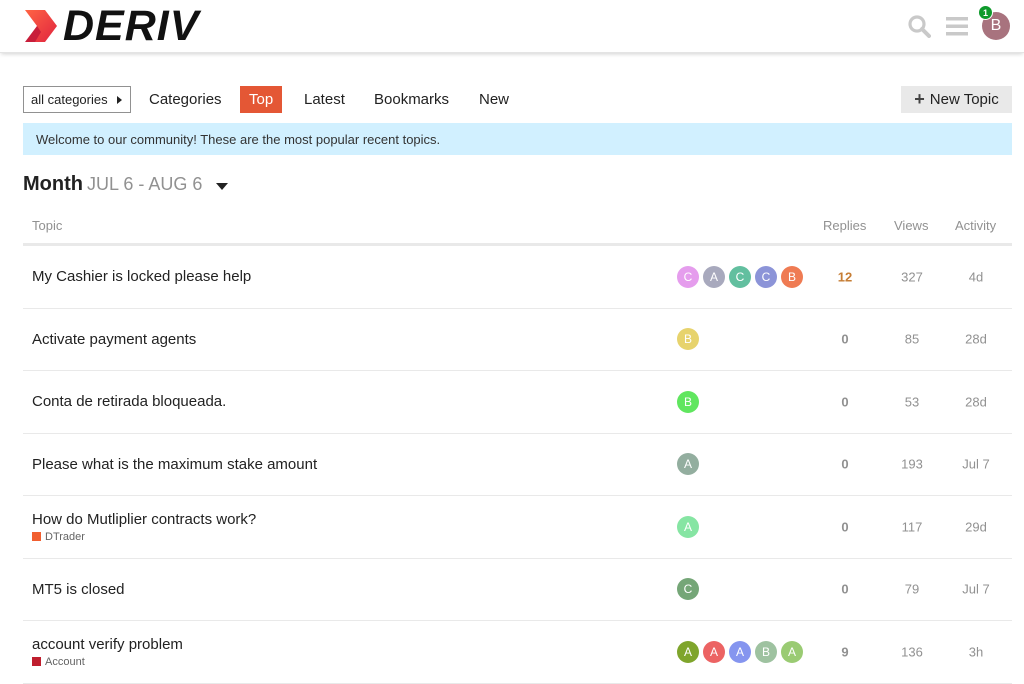  What do you see at coordinates (912, 589) in the screenshot?
I see `view-count: 79` at bounding box center [912, 589].